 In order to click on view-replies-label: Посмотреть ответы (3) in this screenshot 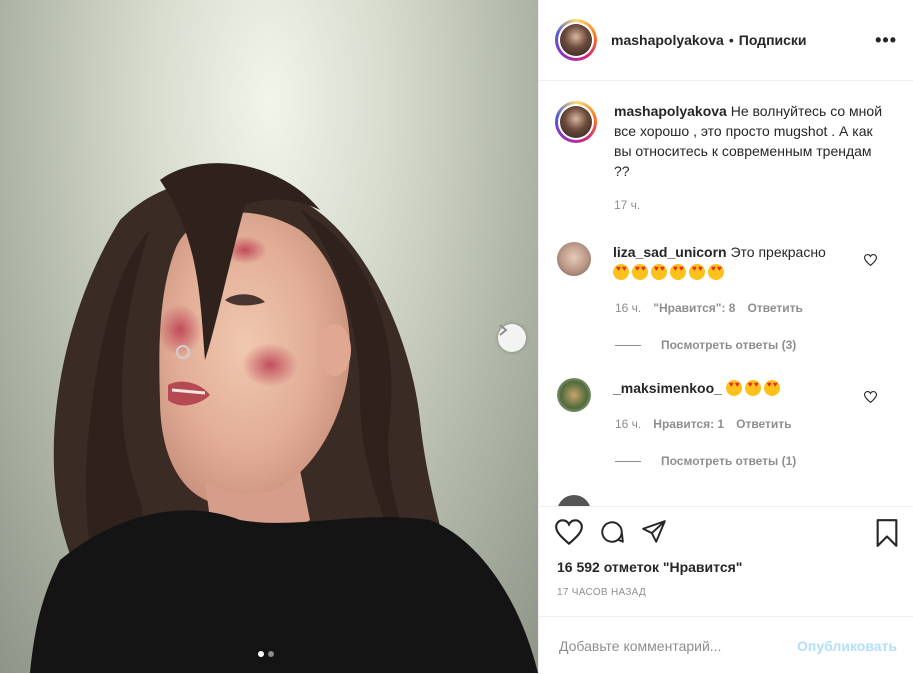, I will do `click(729, 345)`.